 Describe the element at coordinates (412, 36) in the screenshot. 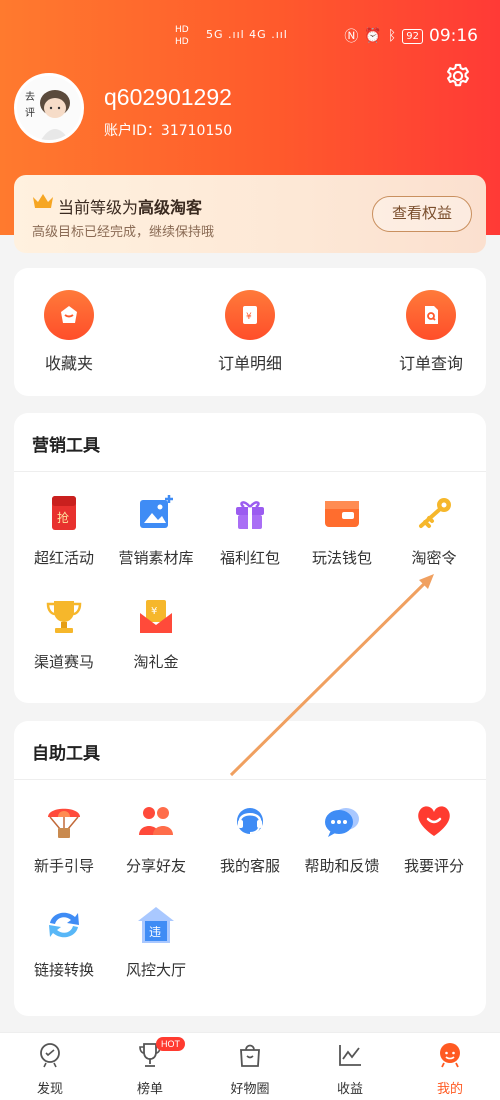

I see `battery-icon: 92` at that location.